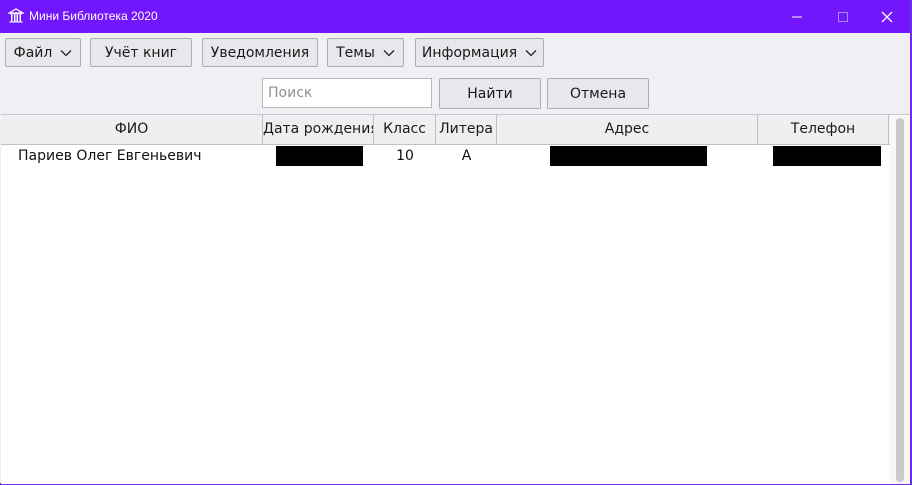 The image size is (912, 485). What do you see at coordinates (33, 52) in the screenshot?
I see `file-menu-label: Файл` at bounding box center [33, 52].